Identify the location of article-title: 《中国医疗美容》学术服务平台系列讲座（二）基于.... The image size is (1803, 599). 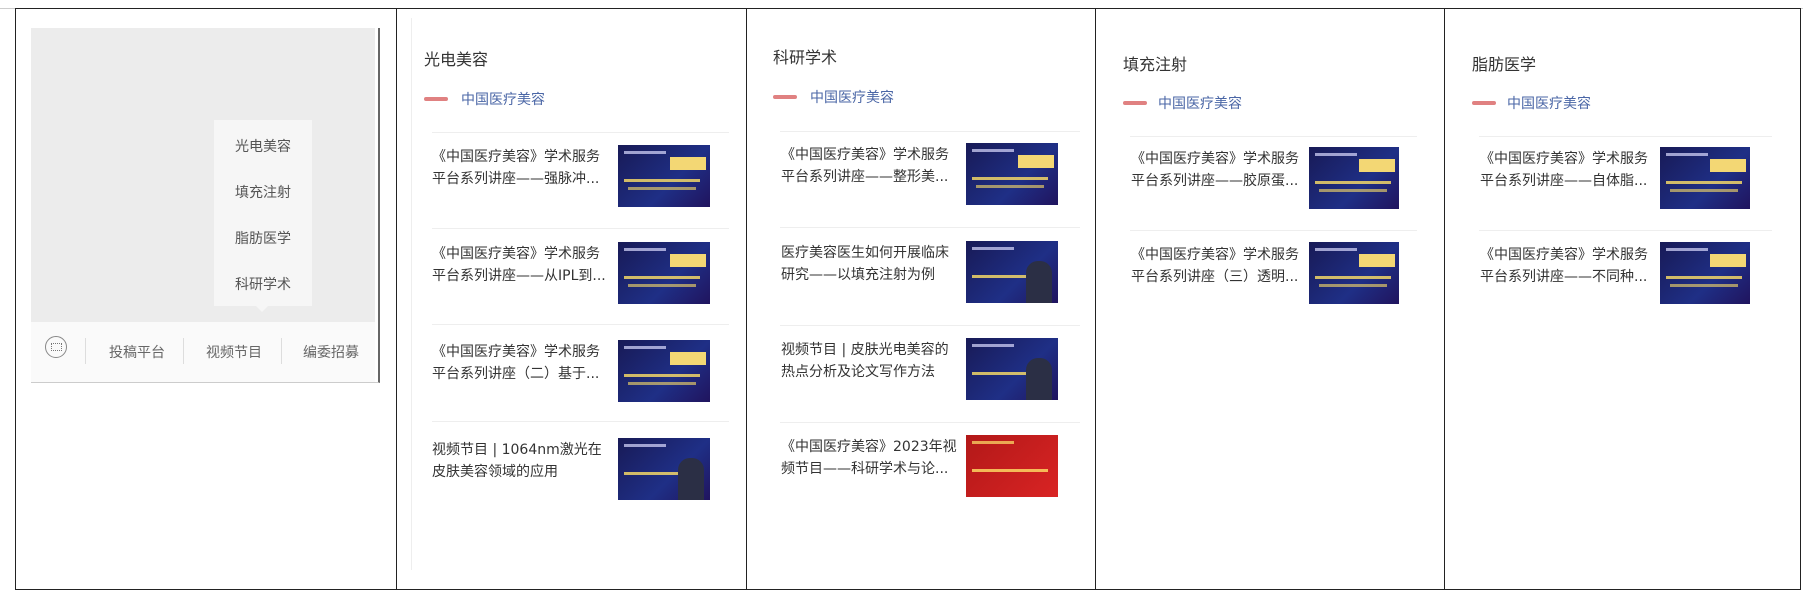
(520, 363).